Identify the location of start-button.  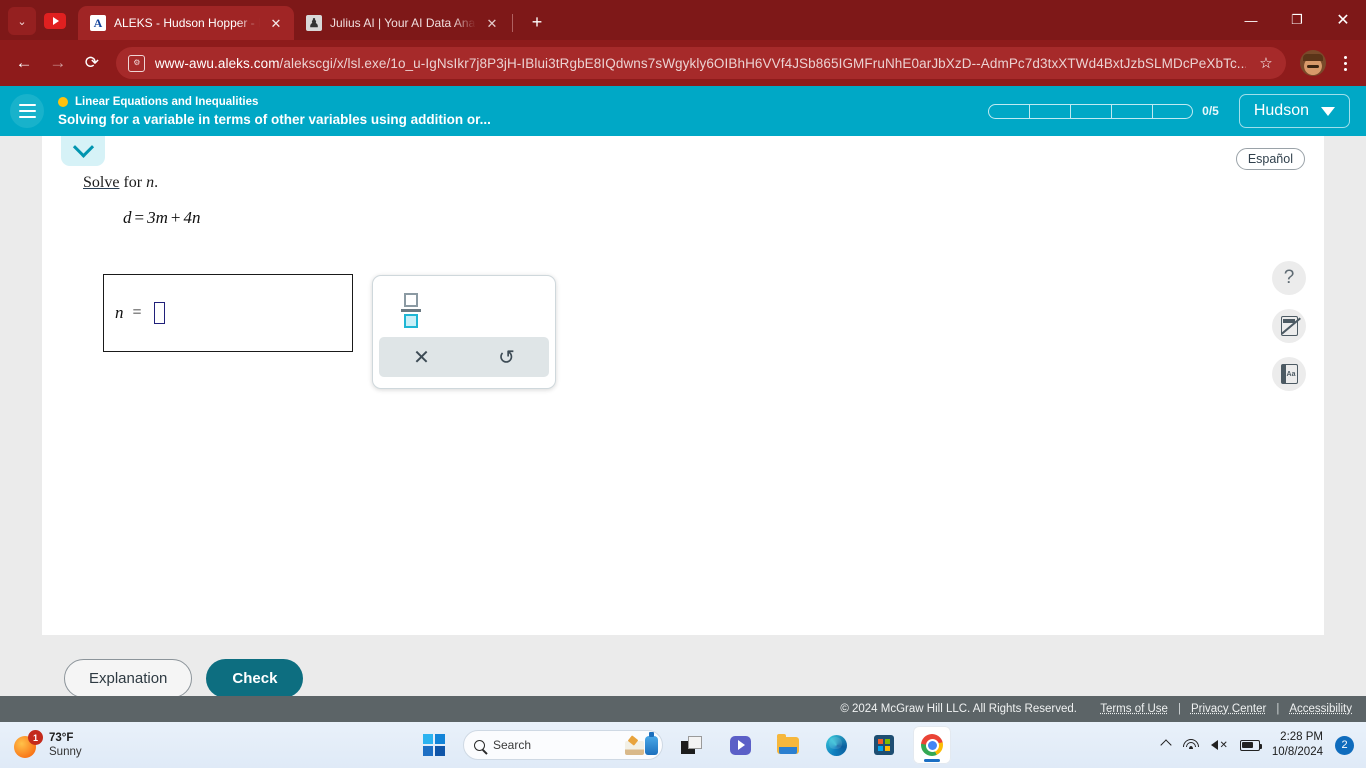
(434, 745).